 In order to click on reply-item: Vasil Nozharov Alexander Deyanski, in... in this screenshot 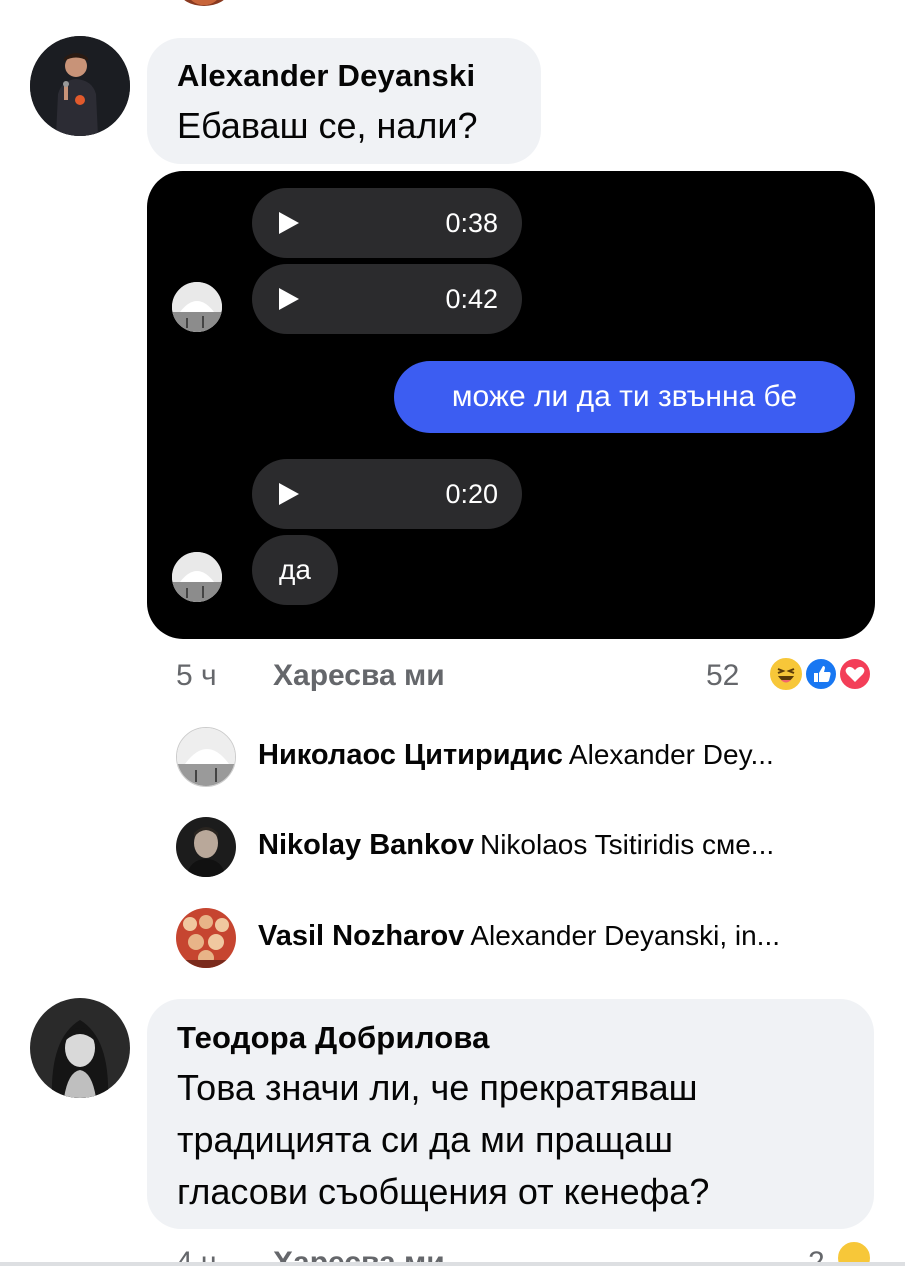, I will do `click(521, 938)`.